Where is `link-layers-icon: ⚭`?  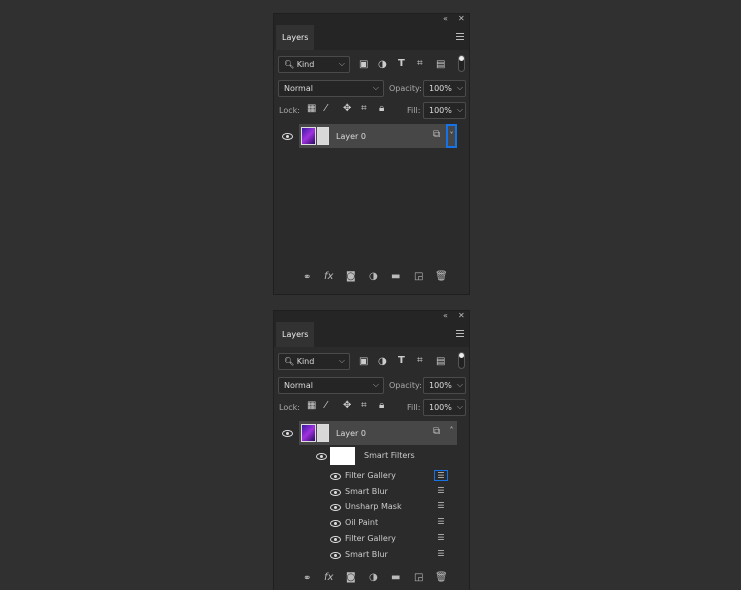 link-layers-icon: ⚭ is located at coordinates (307, 278).